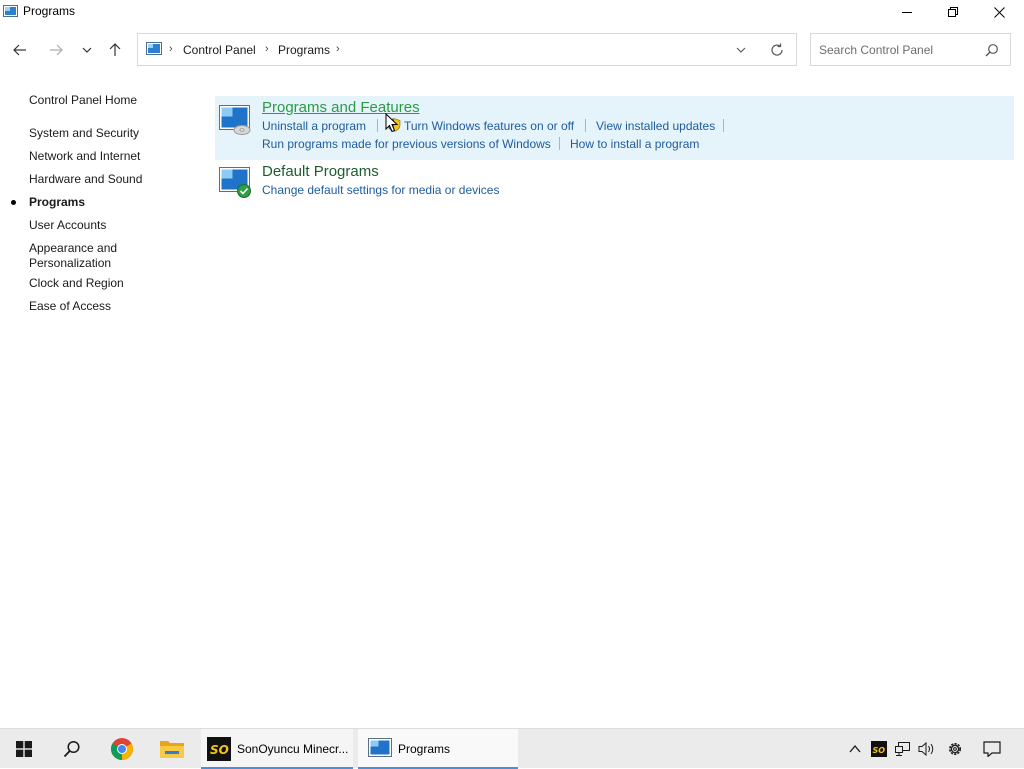 This screenshot has height=769, width=1024. What do you see at coordinates (634, 144) in the screenshot?
I see `how-to-install-link: How to install a program` at bounding box center [634, 144].